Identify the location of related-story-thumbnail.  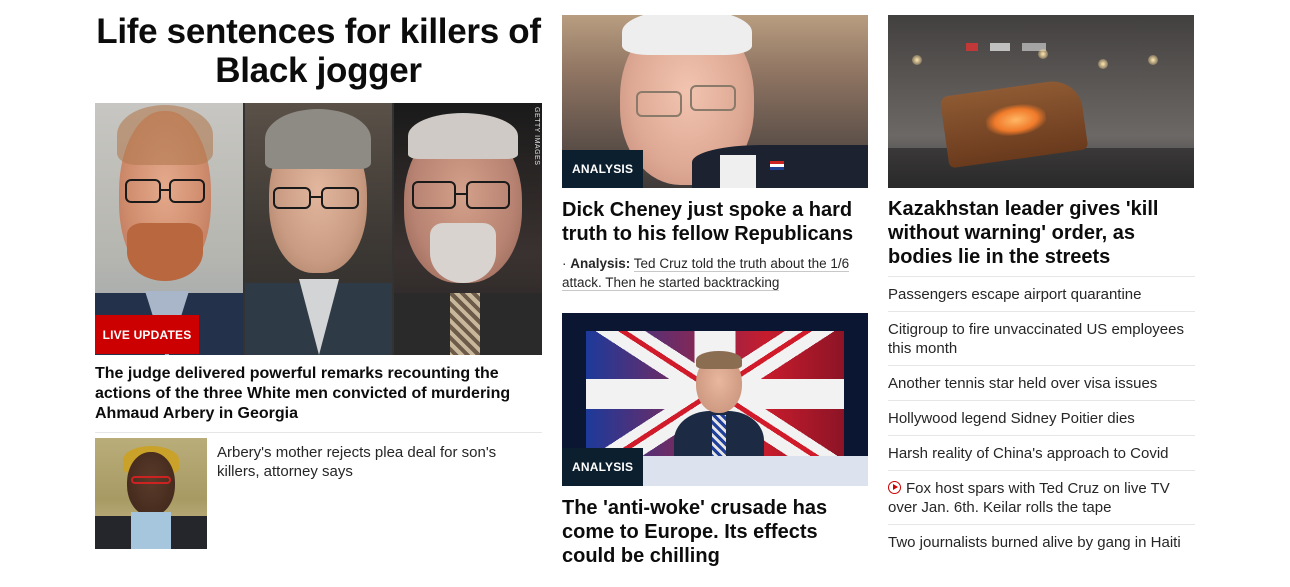
(151, 493).